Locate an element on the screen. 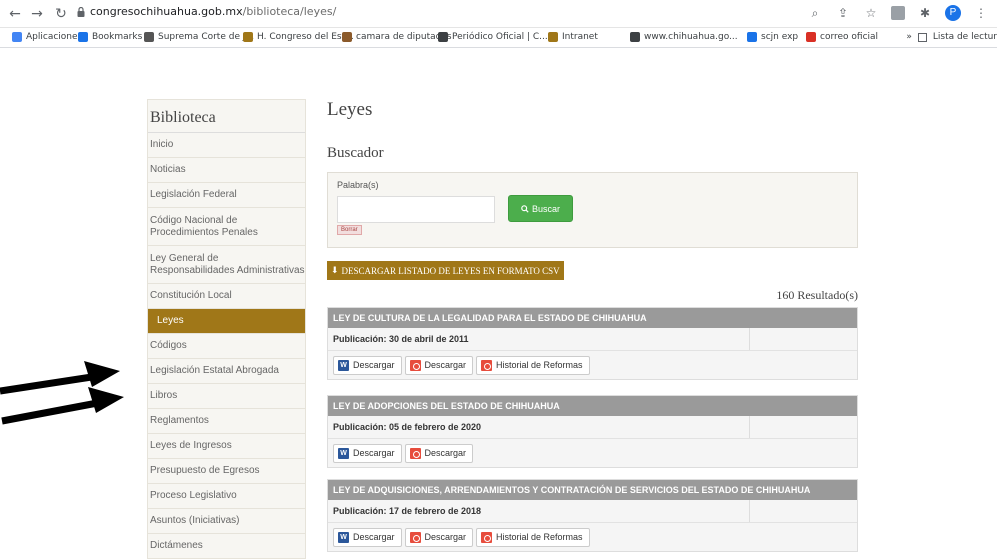  search-heading: Buscador is located at coordinates (355, 153).